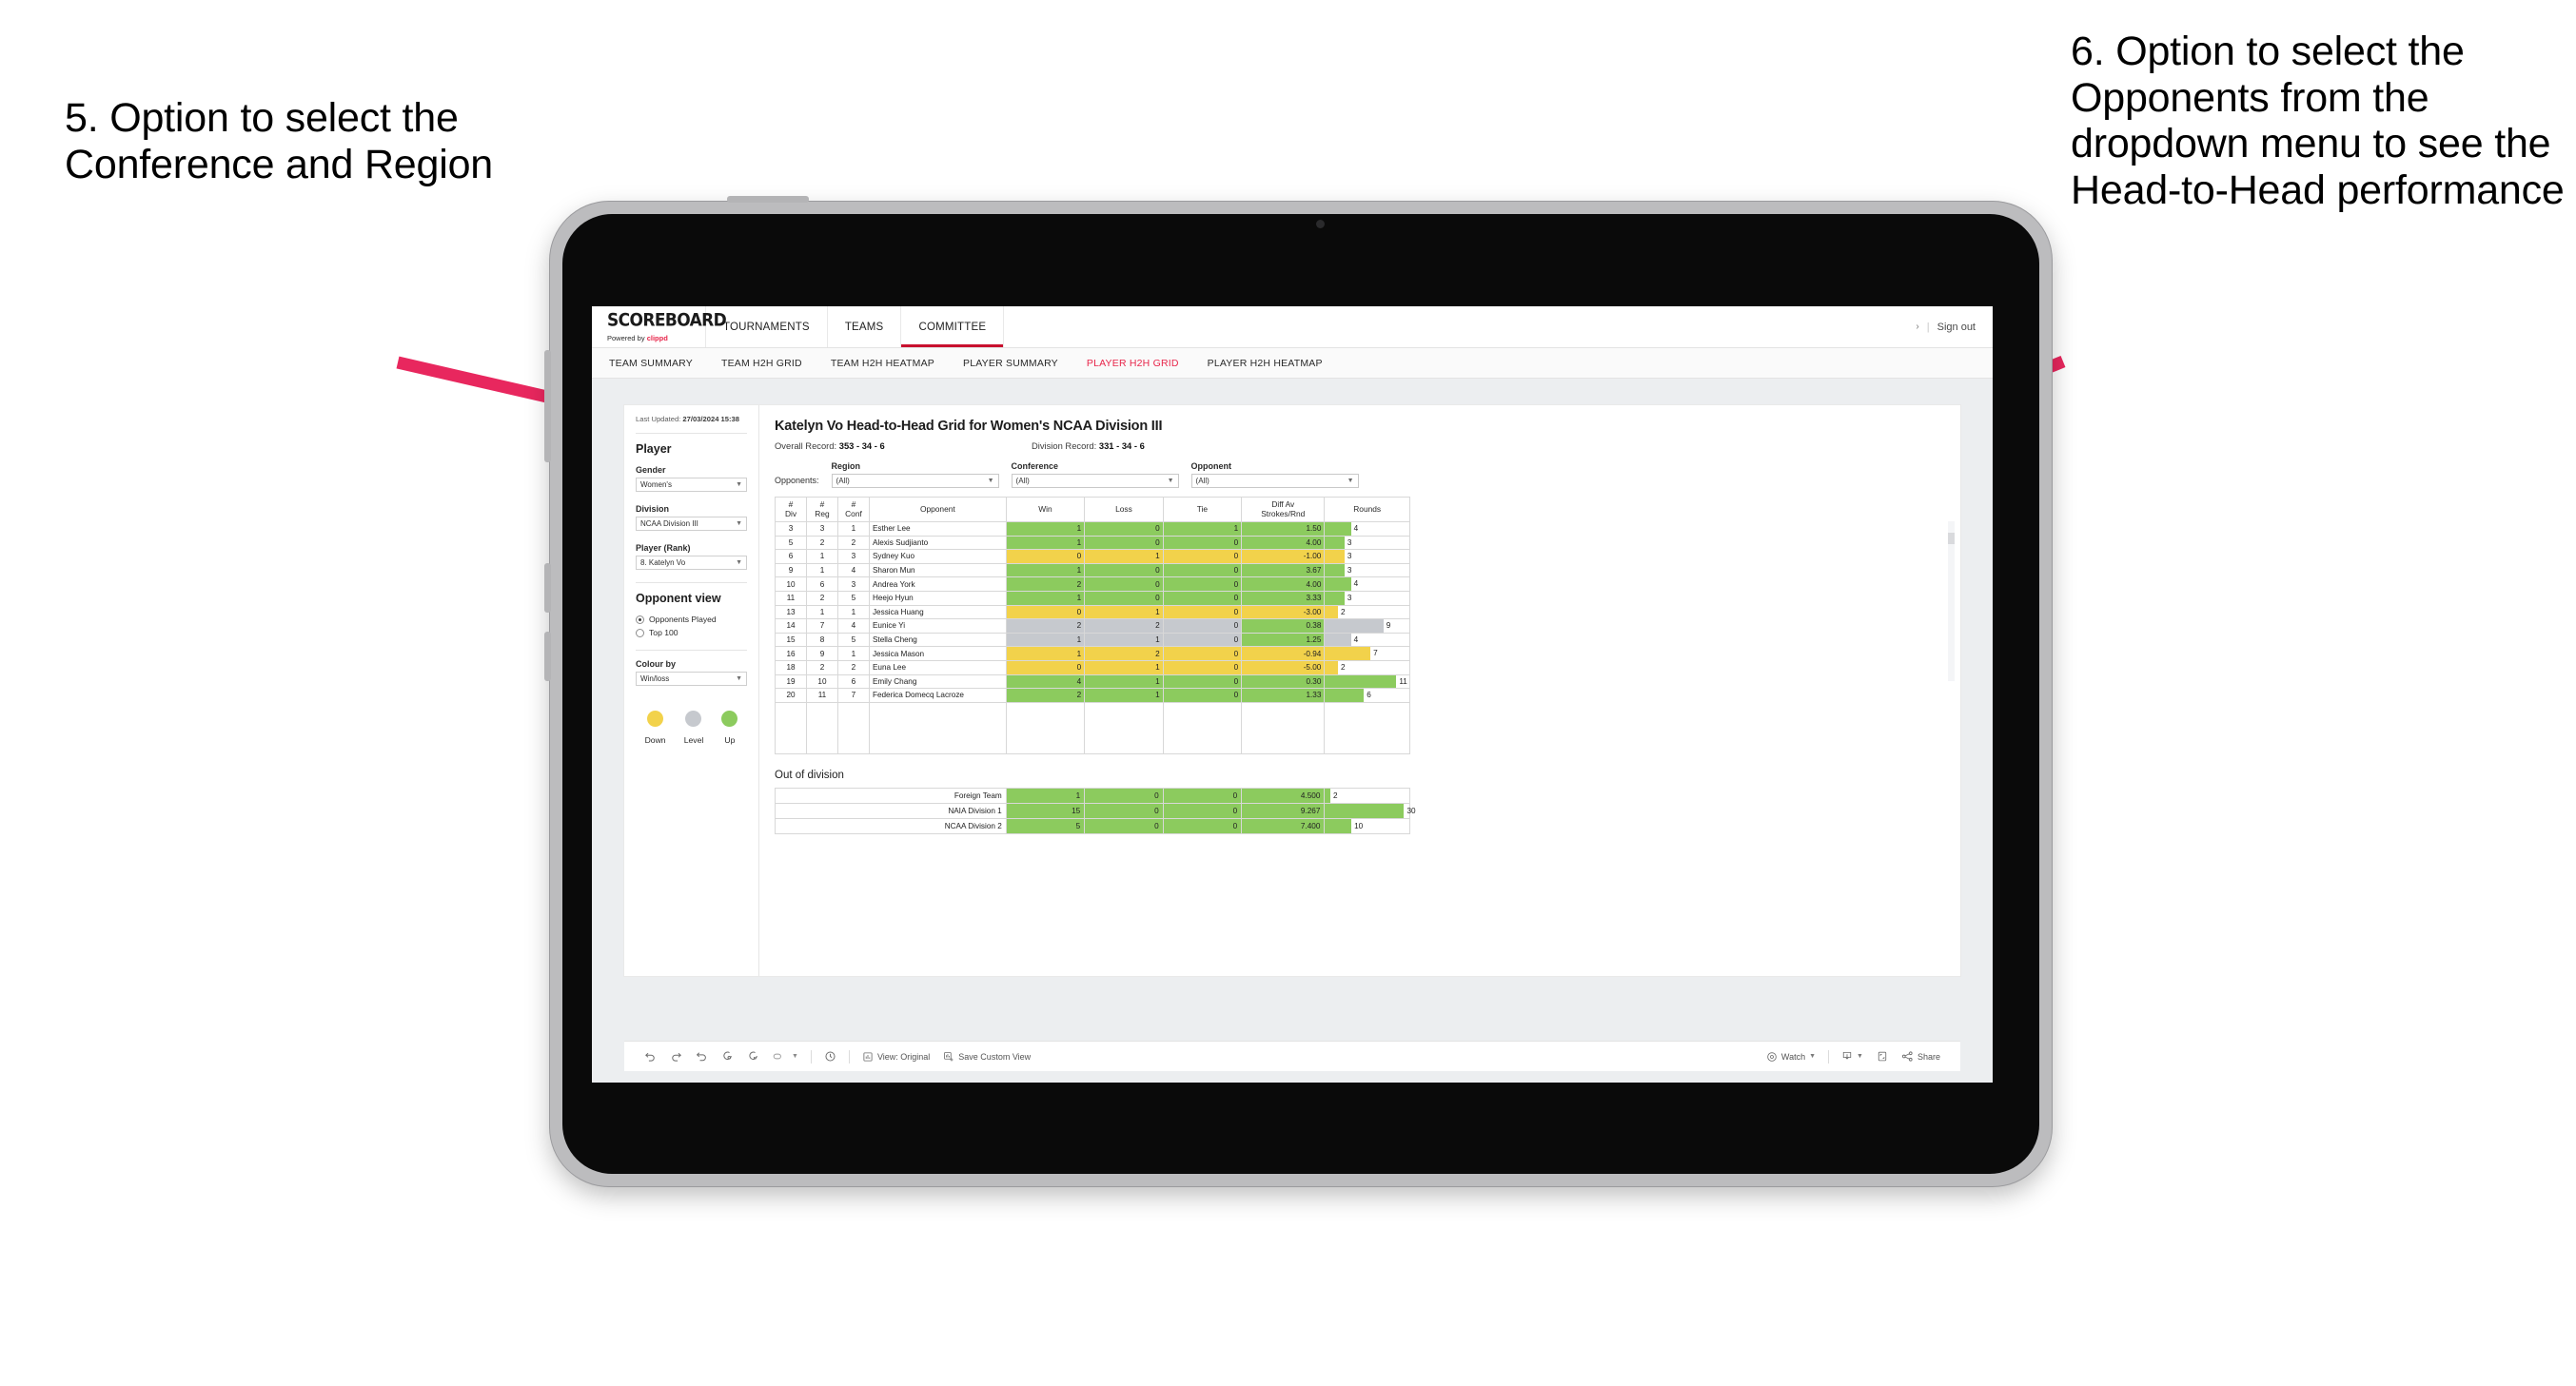 This screenshot has width=2576, height=1386. I want to click on subnav-player-h2h-grid: PLAYER H2H GRID, so click(1133, 363).